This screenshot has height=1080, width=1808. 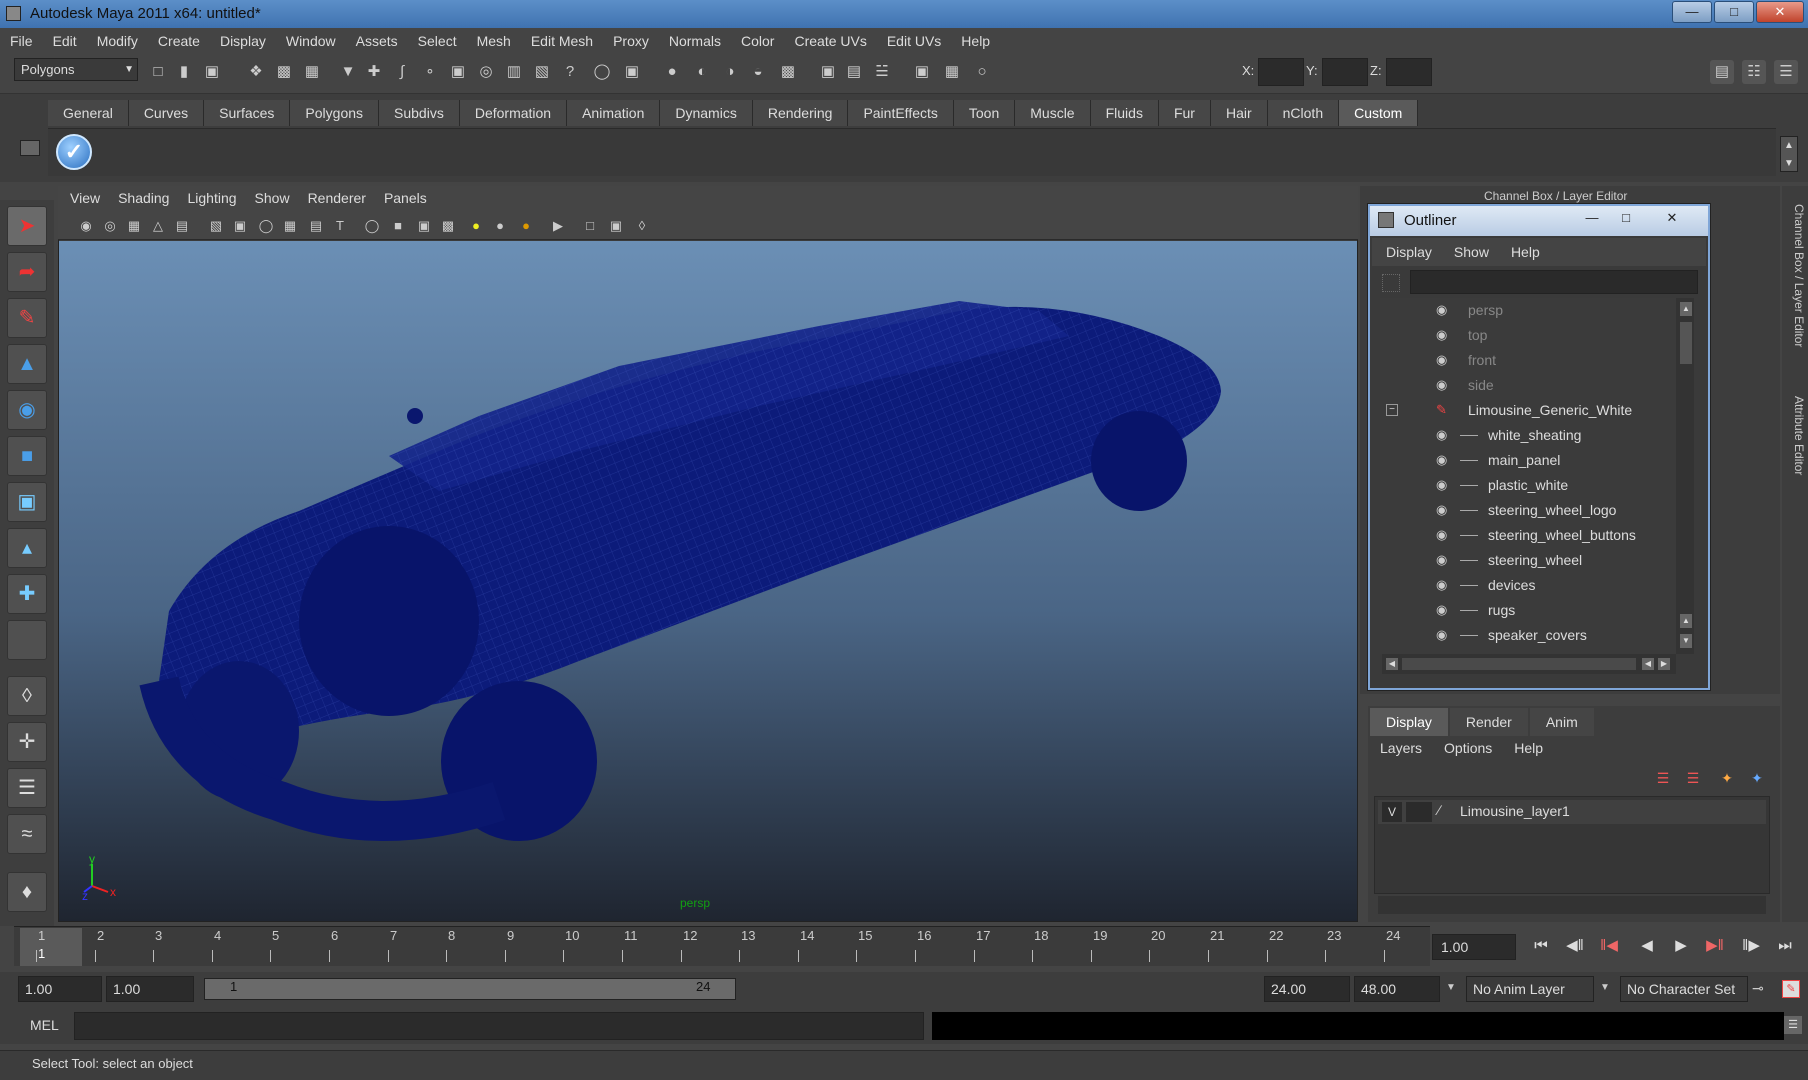 I want to click on shelf-scroll-icon: ▲ ▼, so click(x=1789, y=154).